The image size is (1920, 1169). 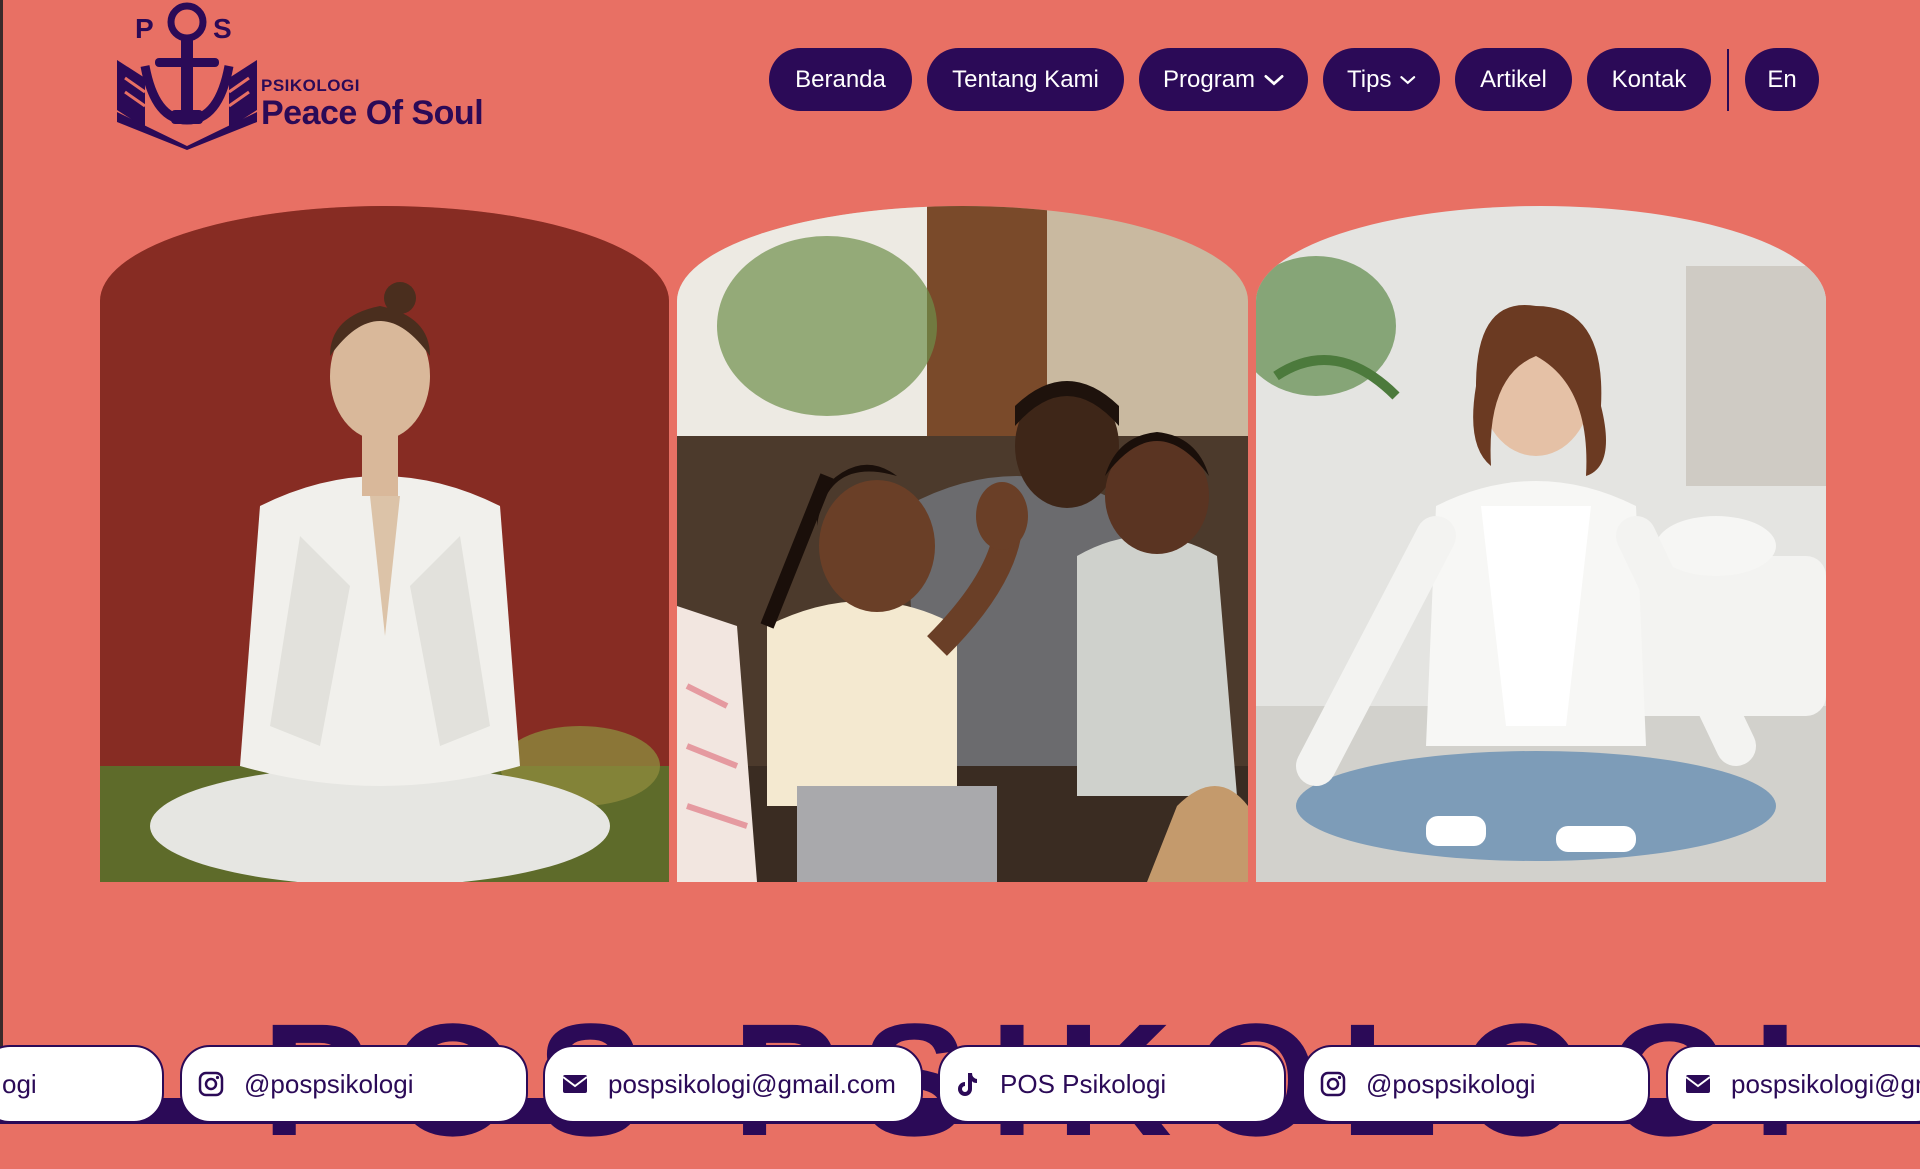 I want to click on contact-text: pospsikologi@gm, so click(x=1825, y=1083).